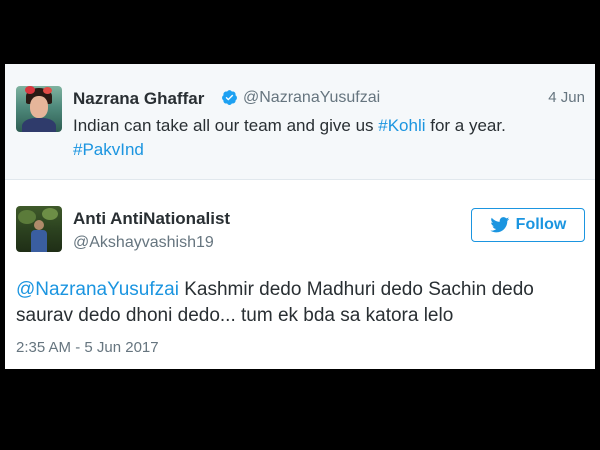 The height and width of the screenshot is (450, 600). Describe the element at coordinates (499, 225) in the screenshot. I see `twitter-bird-icon` at that location.